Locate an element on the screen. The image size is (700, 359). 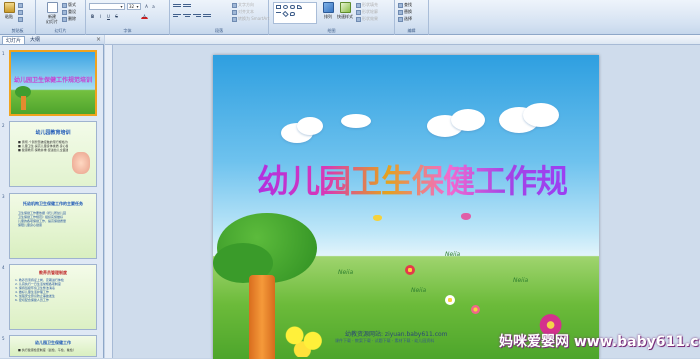
align-left-icon is located at coordinates (177, 16).